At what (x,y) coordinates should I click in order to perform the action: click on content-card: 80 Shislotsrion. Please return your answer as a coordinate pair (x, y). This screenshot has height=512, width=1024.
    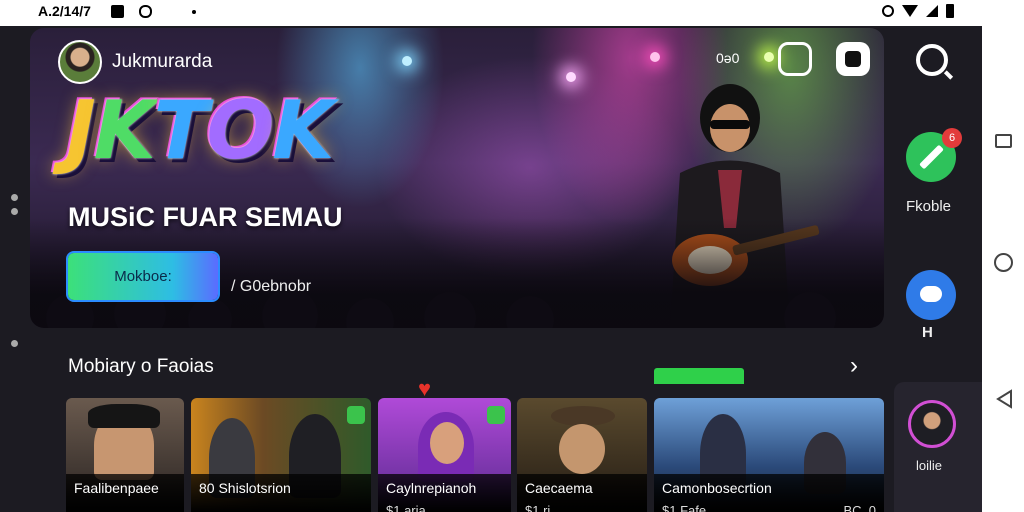
    Looking at the image, I should click on (281, 455).